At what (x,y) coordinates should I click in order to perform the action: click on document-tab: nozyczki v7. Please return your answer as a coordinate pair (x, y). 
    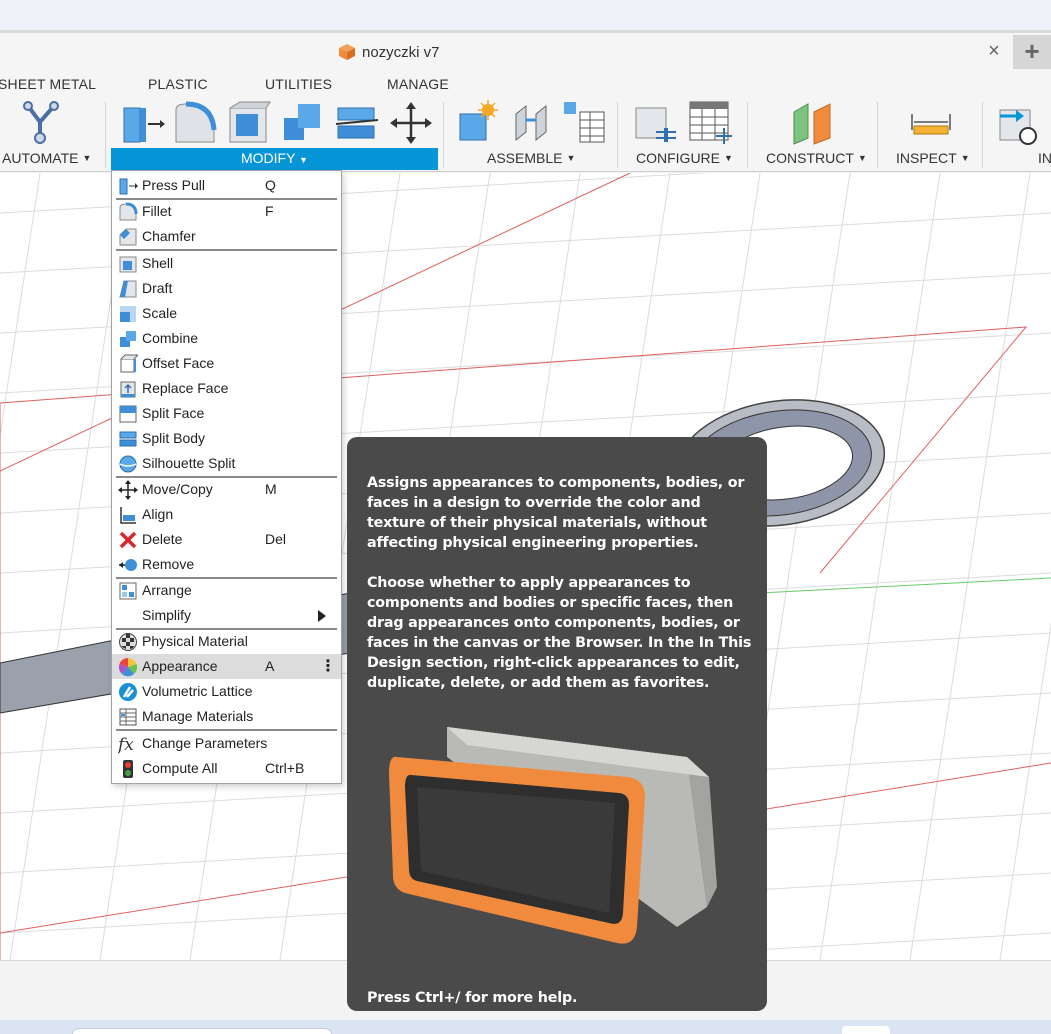
    Looking at the image, I should click on (389, 52).